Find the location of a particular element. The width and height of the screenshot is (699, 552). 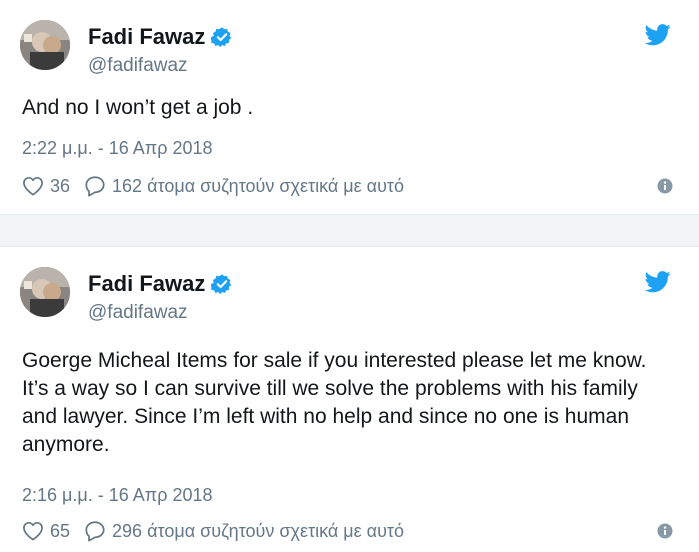

tweet-actions: 36 162 άτομα συζητούν σχετικά με αυτό is located at coordinates (213, 186).